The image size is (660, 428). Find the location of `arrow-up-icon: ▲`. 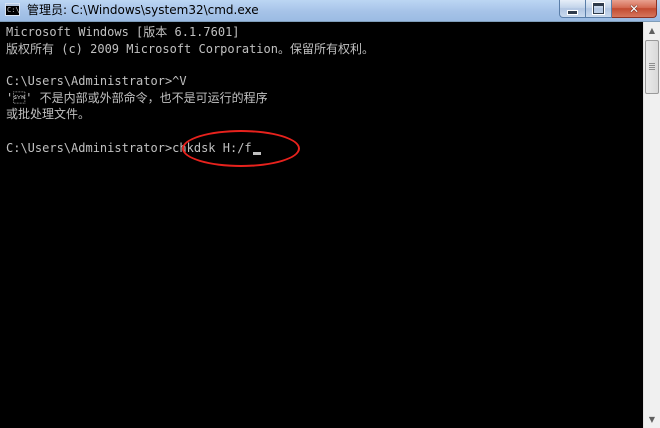

arrow-up-icon: ▲ is located at coordinates (652, 30).